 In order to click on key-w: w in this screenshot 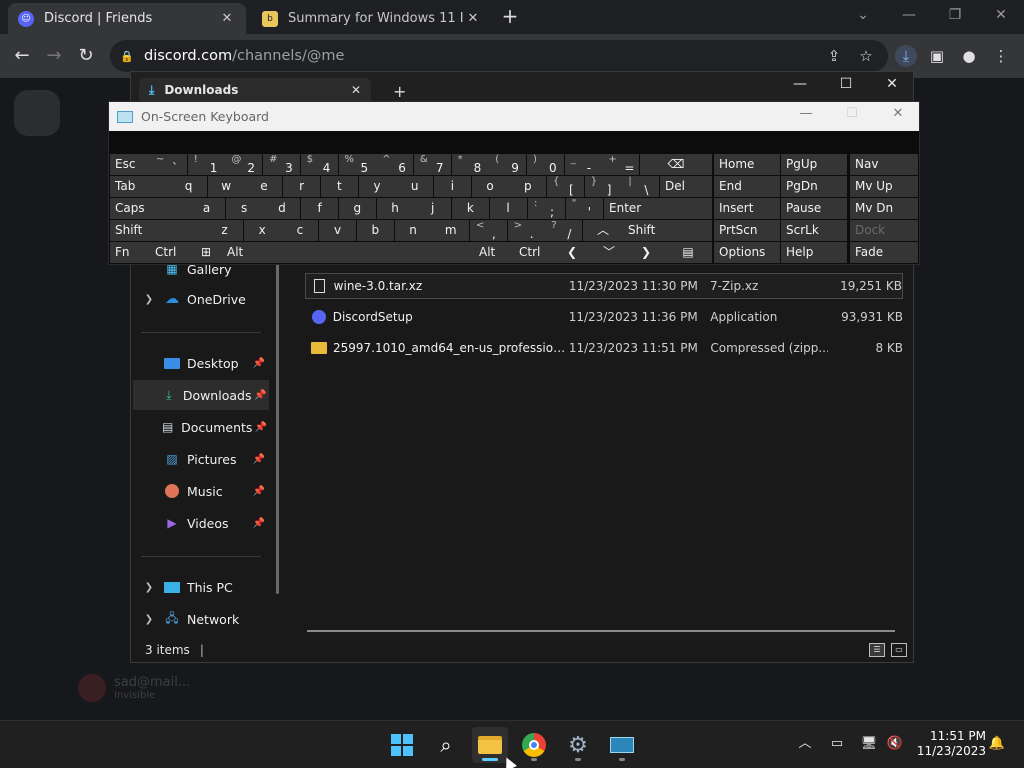, I will do `click(226, 186)`.